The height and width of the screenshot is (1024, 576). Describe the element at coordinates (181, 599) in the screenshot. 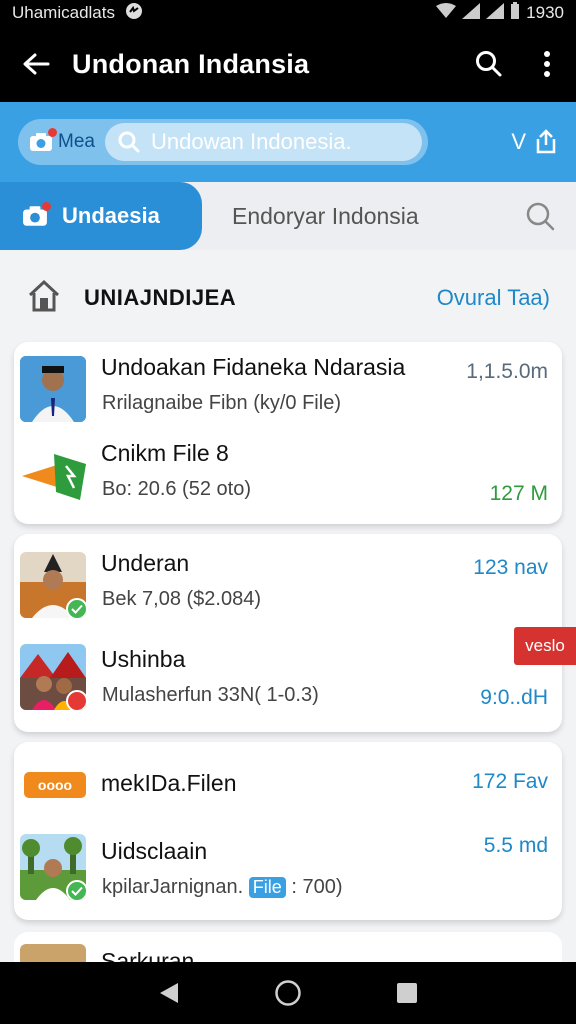

I see `item-subtitle: Bek 7,08 ($2.084)` at that location.